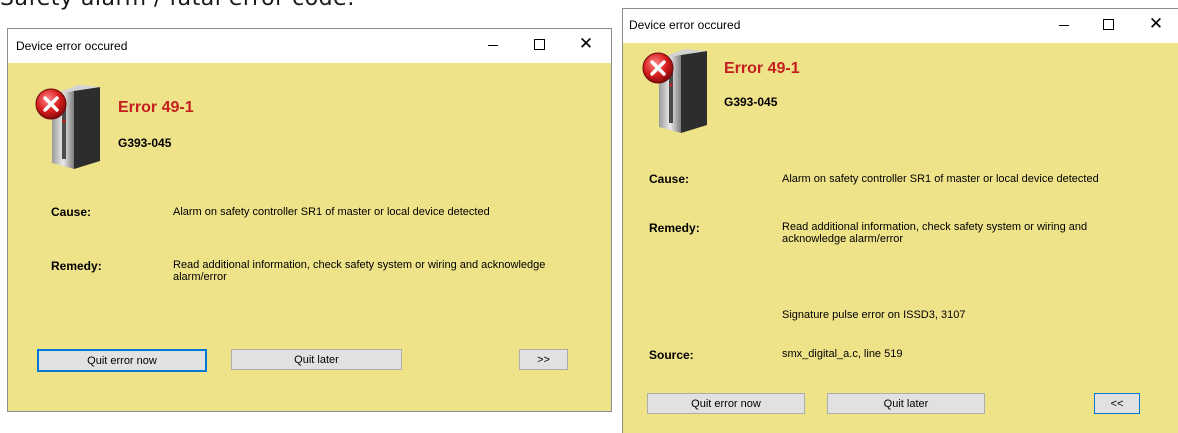 This screenshot has height=433, width=1178. What do you see at coordinates (1117, 403) in the screenshot?
I see `collapse-details-button: <<` at bounding box center [1117, 403].